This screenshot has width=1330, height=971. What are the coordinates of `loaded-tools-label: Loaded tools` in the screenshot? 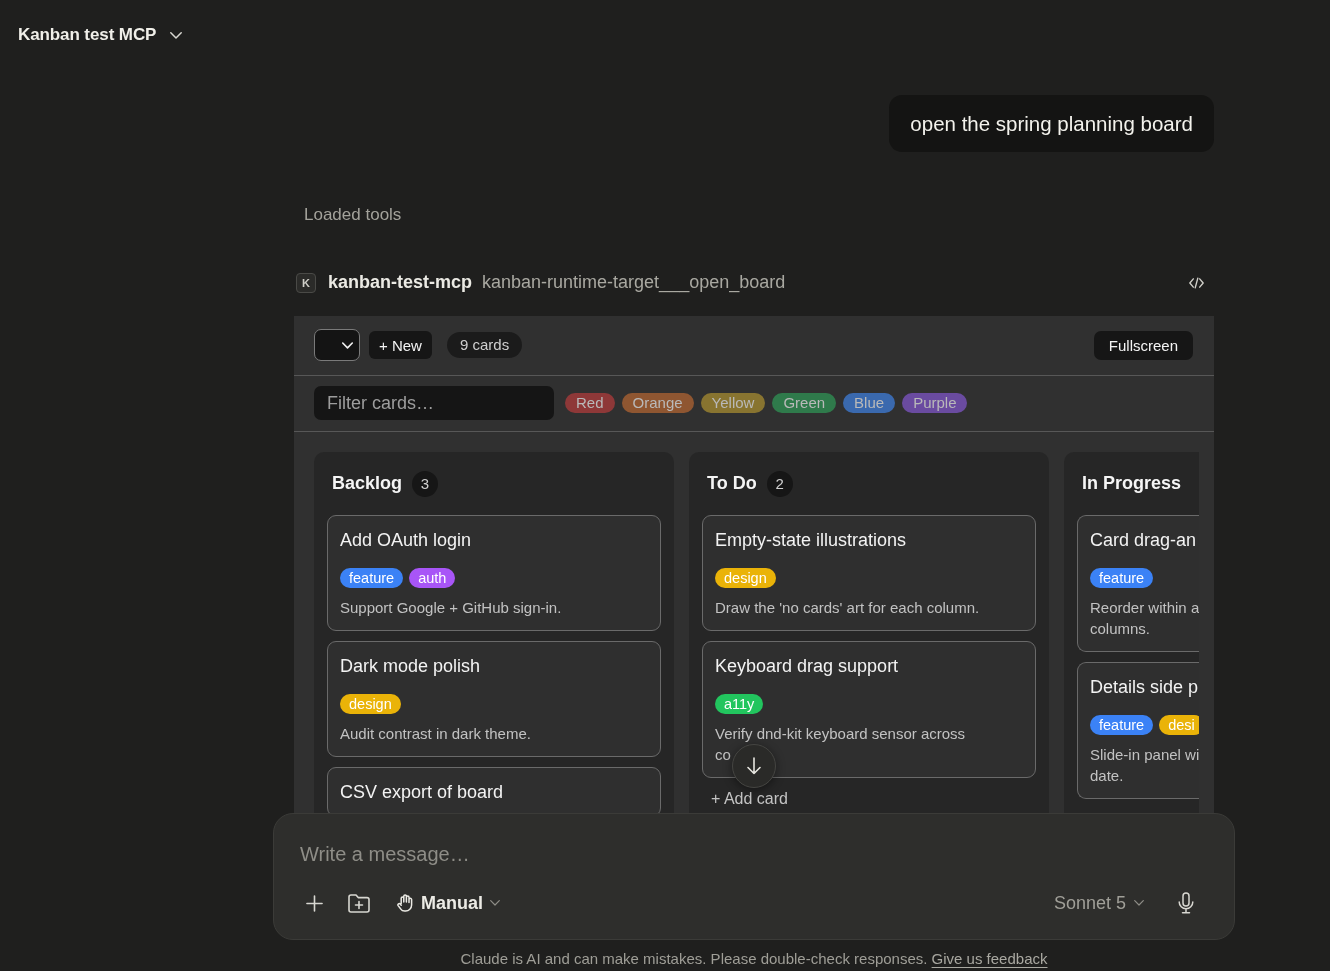 It's located at (352, 215).